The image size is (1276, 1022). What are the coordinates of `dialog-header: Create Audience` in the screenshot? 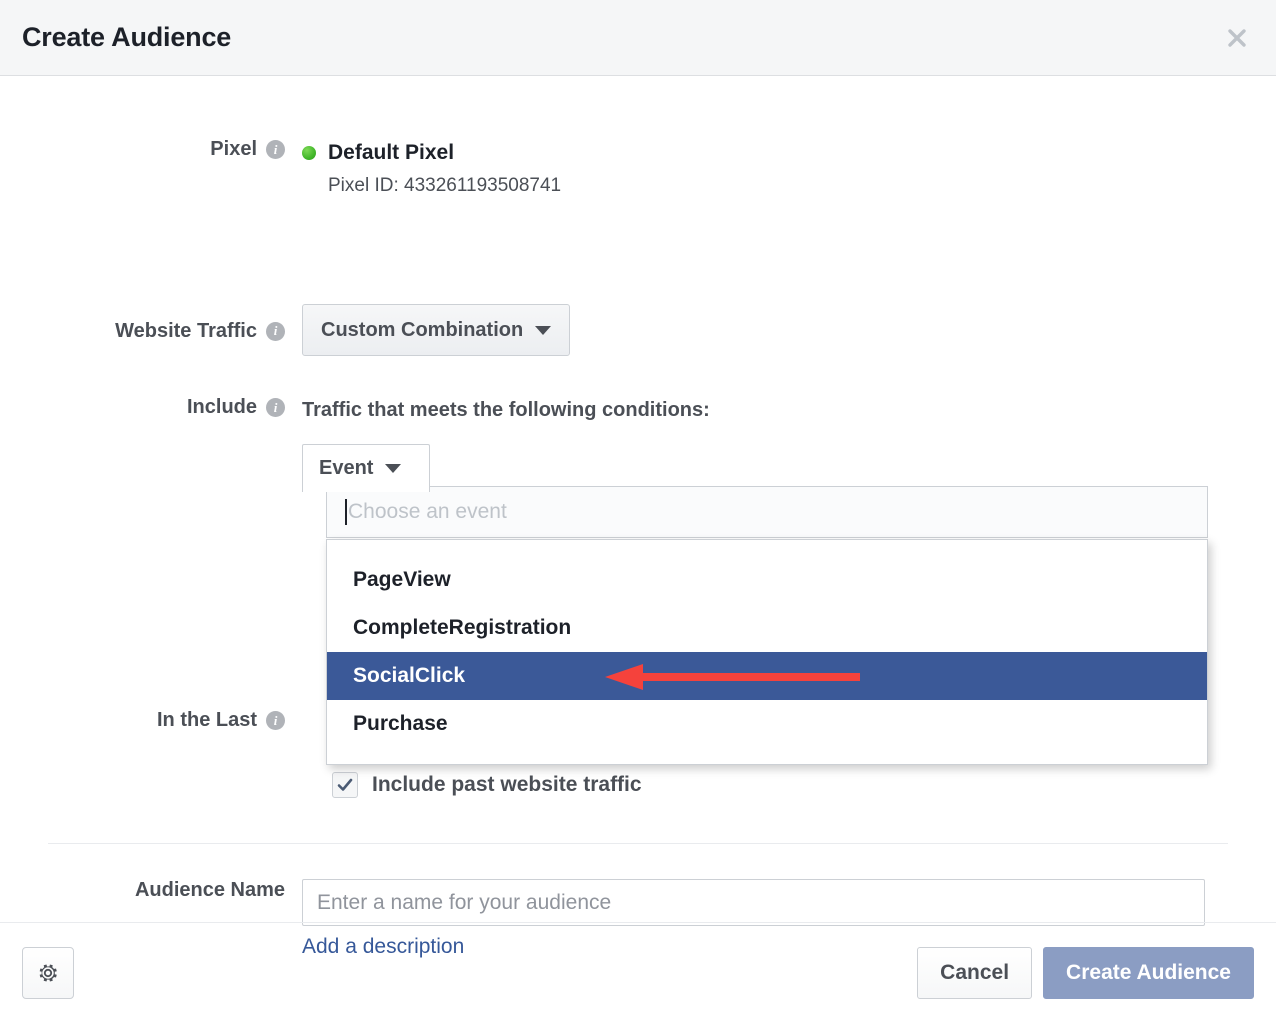 It's located at (638, 38).